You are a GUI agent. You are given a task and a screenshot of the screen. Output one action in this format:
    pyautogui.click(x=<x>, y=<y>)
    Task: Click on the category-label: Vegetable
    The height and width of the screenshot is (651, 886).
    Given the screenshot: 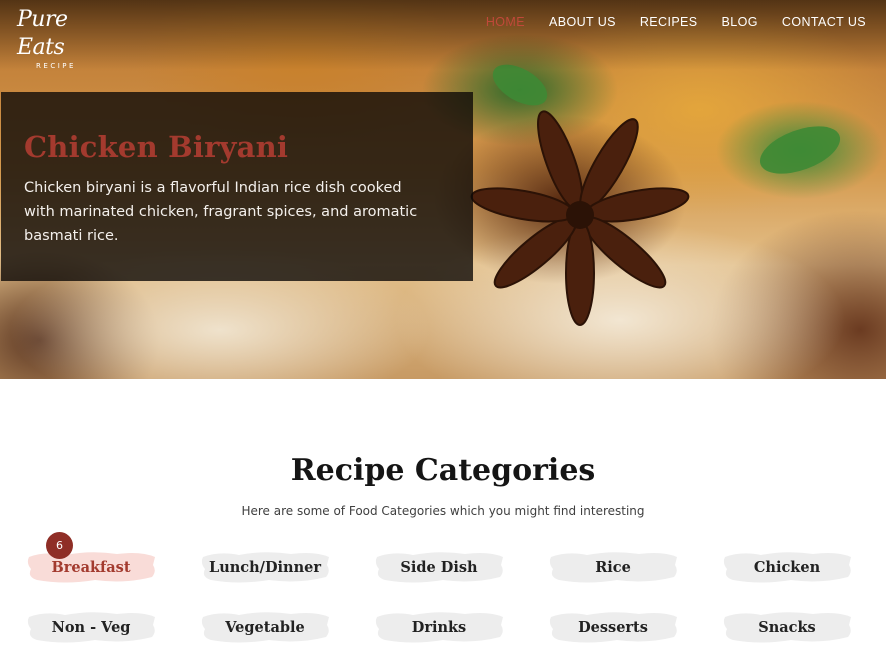 What is the action you would take?
    pyautogui.click(x=265, y=627)
    